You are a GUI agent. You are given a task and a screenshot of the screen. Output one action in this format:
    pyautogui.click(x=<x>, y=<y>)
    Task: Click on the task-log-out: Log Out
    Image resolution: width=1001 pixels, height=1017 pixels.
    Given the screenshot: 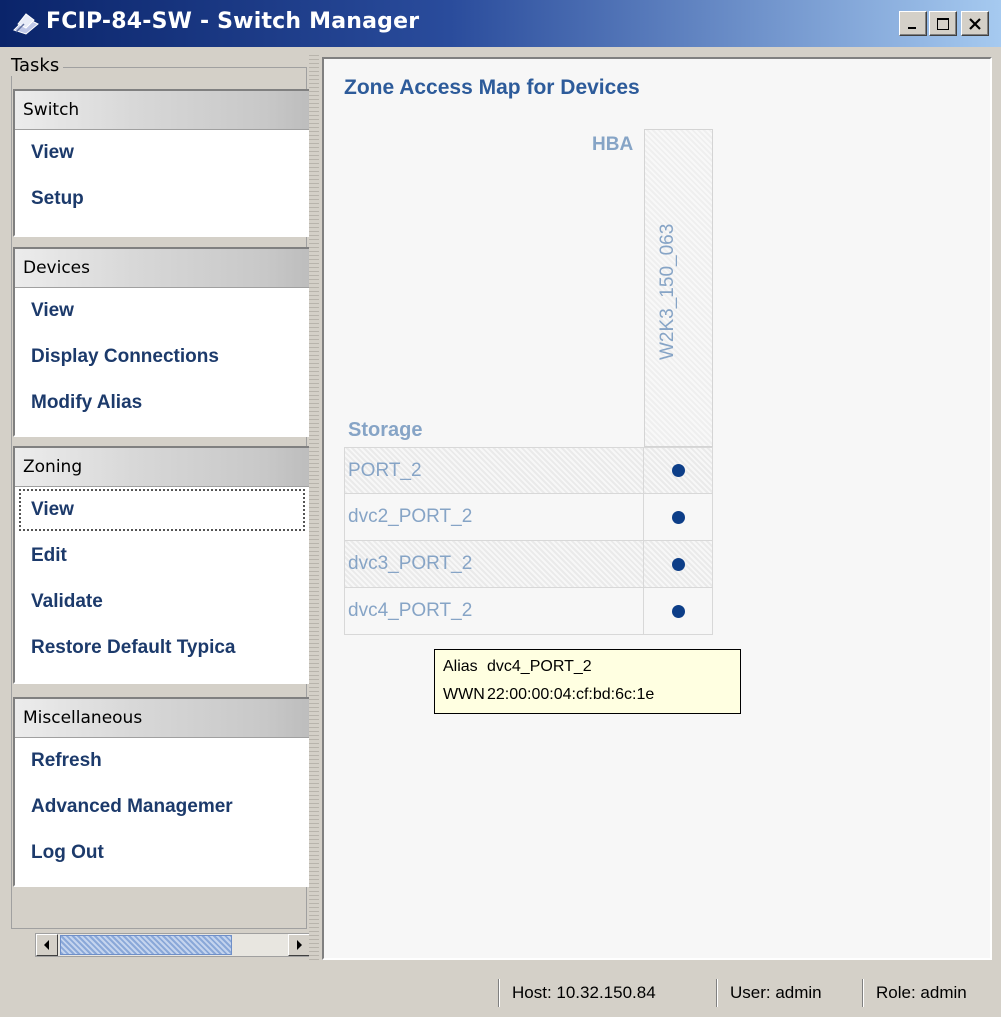 What is the action you would take?
    pyautogui.click(x=162, y=853)
    